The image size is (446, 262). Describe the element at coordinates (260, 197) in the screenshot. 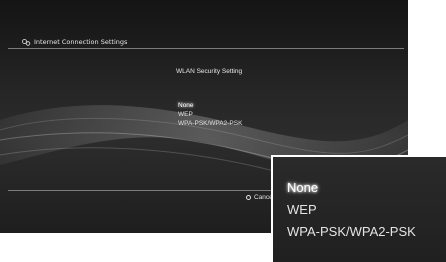

I see `cancel-button: Cancel` at that location.